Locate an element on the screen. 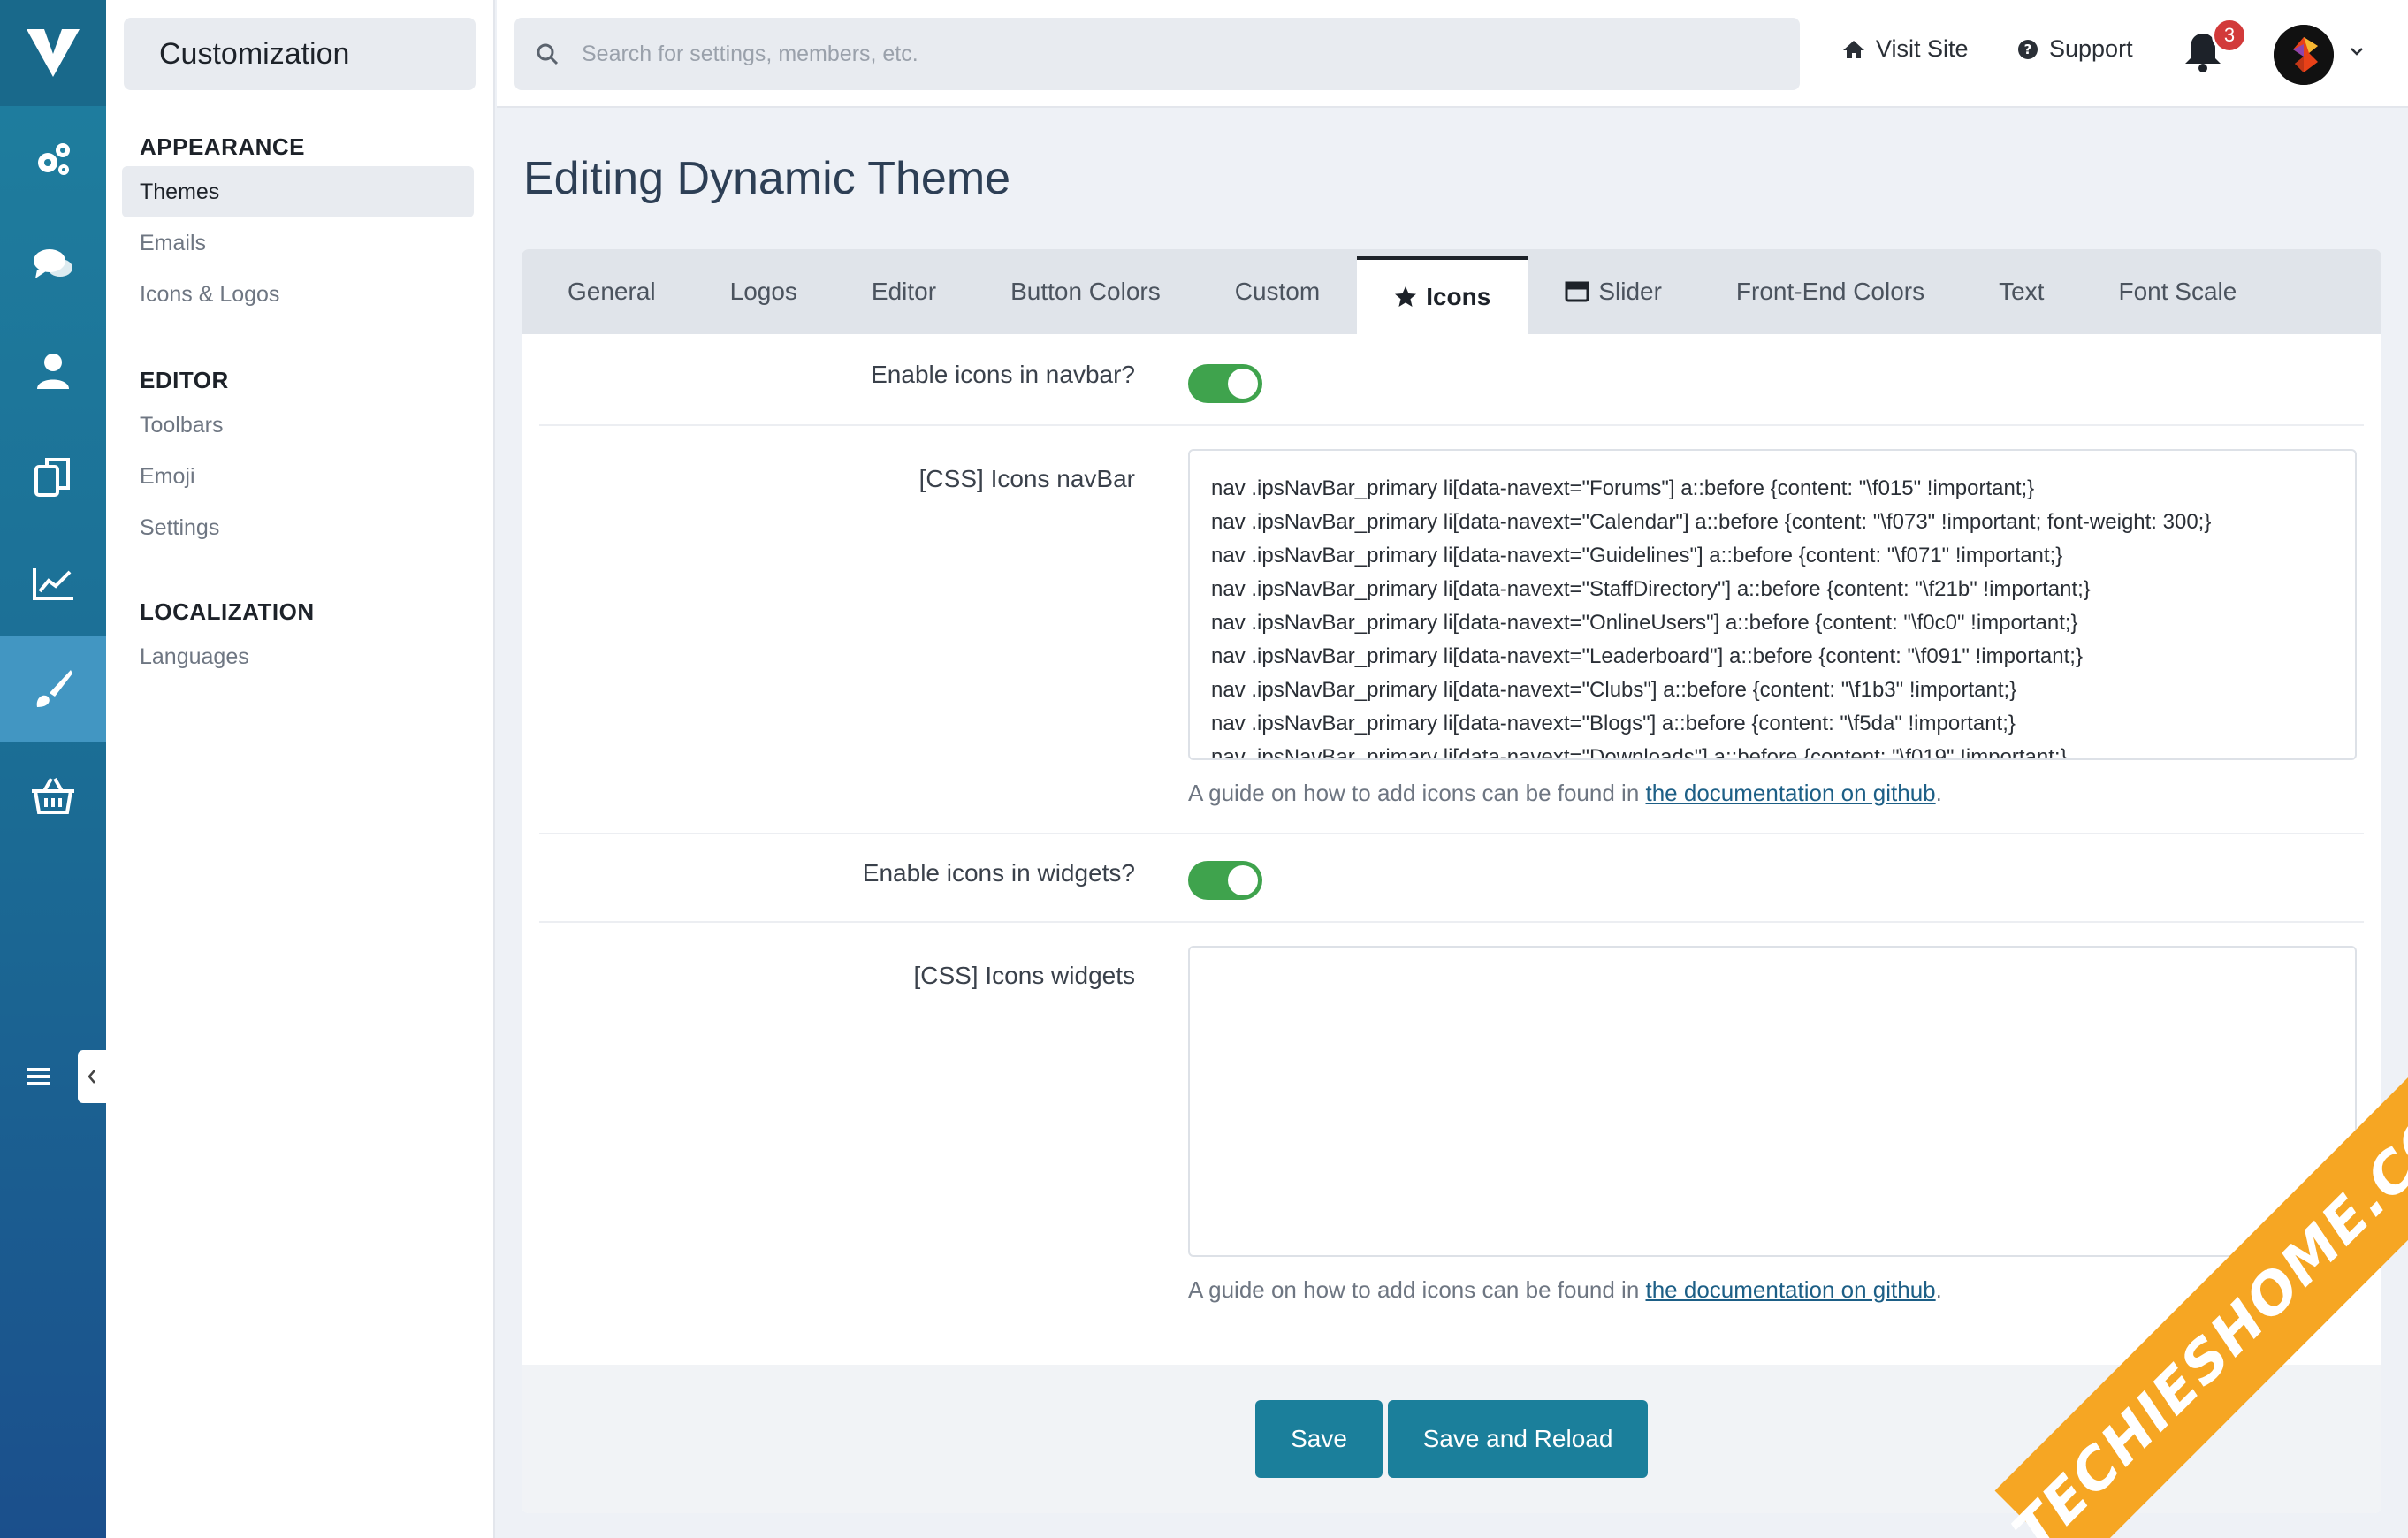 This screenshot has height=1538, width=2408. paintbrush-icon is located at coordinates (53, 689).